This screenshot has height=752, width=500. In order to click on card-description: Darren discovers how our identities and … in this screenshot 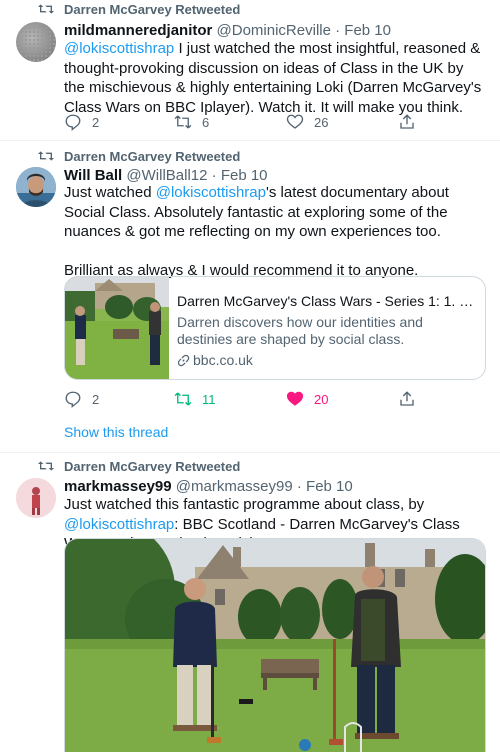, I will do `click(300, 330)`.